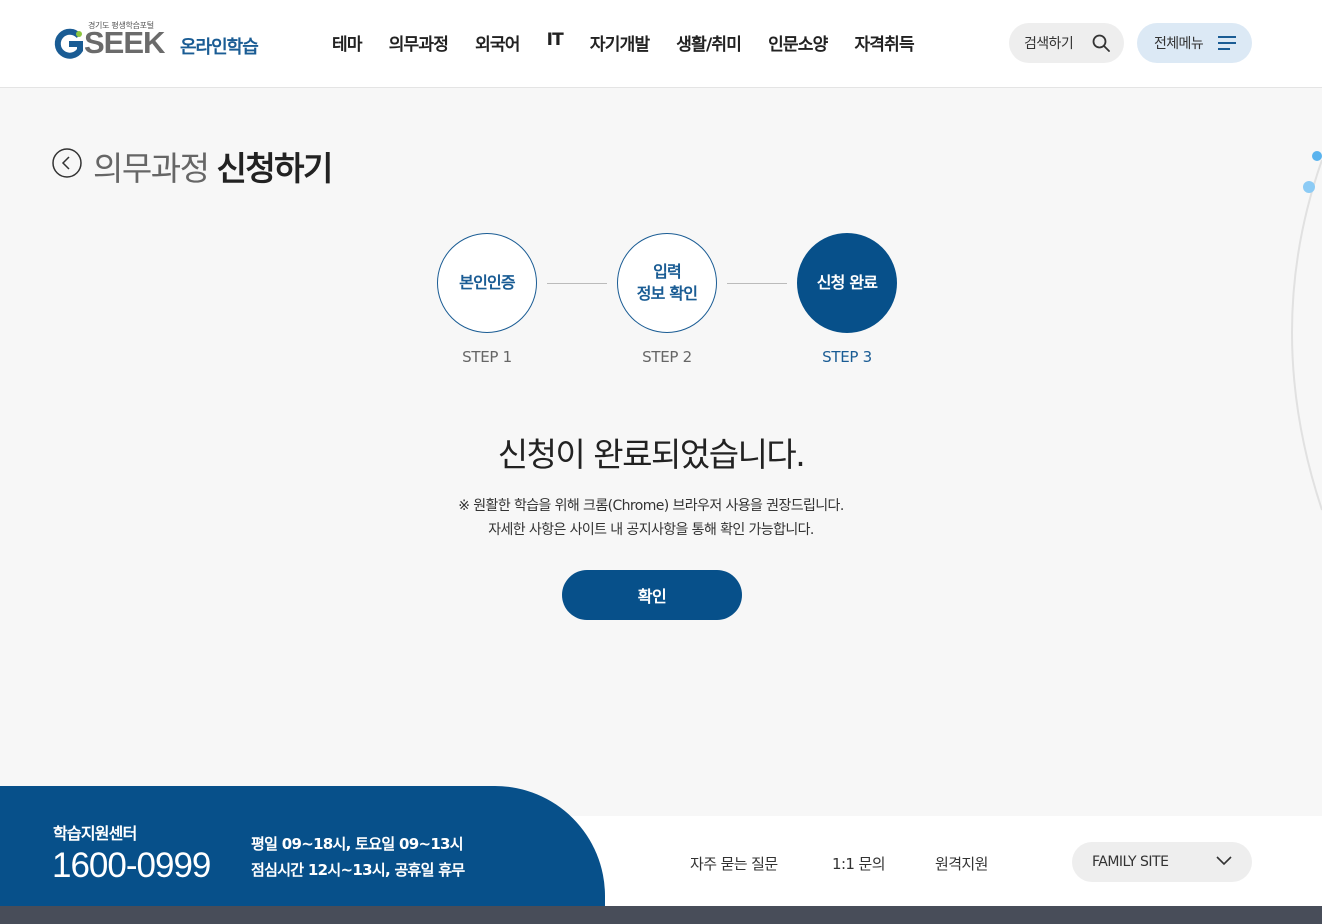 Image resolution: width=1322 pixels, height=924 pixels. Describe the element at coordinates (709, 42) in the screenshot. I see `nav-item-hobby: 생활/취미` at that location.